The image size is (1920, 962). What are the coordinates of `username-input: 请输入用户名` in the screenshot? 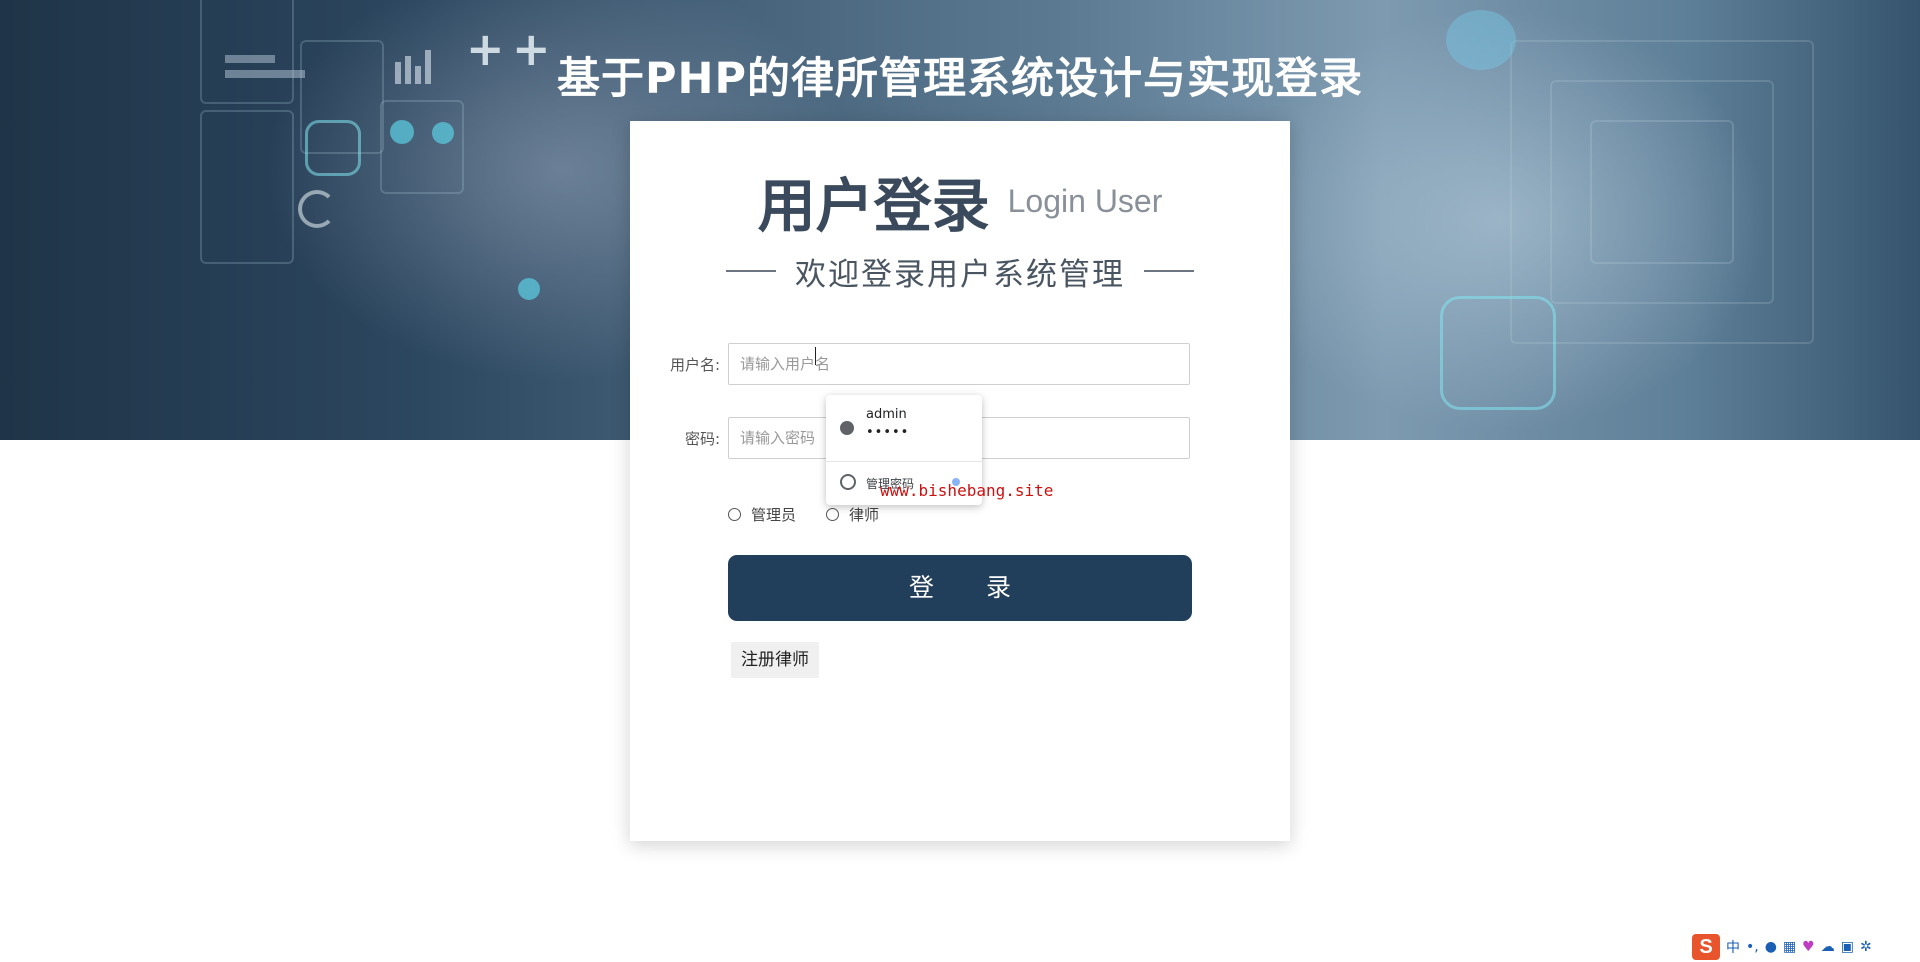 It's located at (959, 364).